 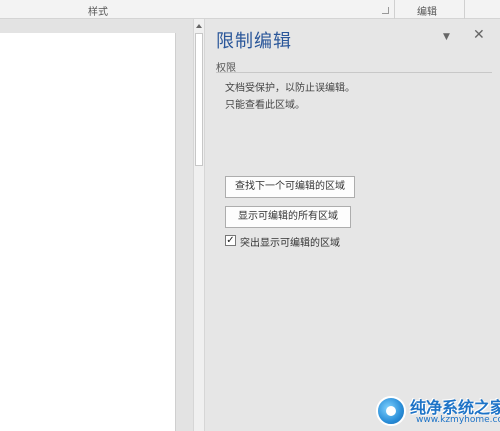 What do you see at coordinates (290, 187) in the screenshot?
I see `find-next-editable-region-button: 查找下一个可编辑的区域` at bounding box center [290, 187].